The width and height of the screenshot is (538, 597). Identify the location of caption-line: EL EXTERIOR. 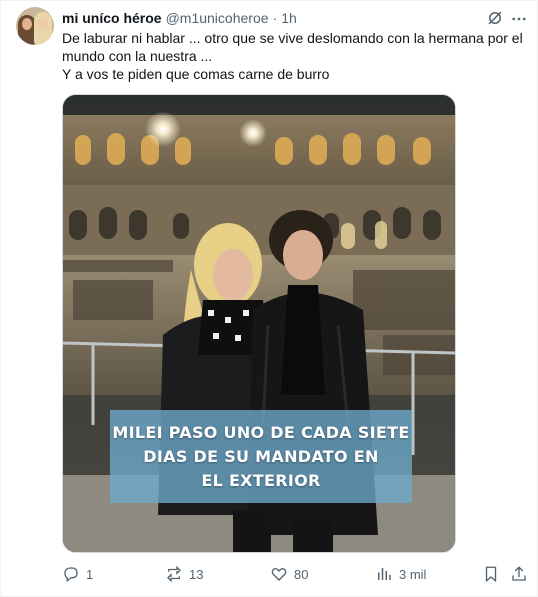
(261, 480).